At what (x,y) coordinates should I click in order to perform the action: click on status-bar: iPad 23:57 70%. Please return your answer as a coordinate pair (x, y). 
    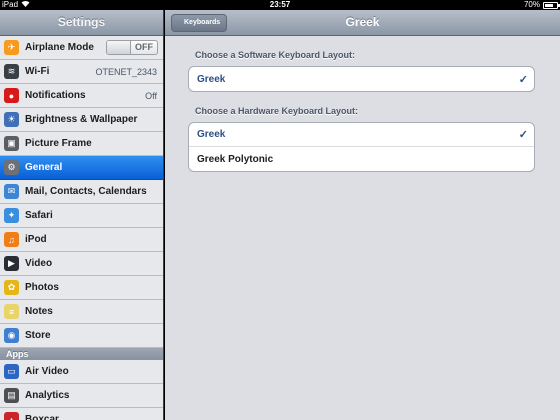
    Looking at the image, I should click on (280, 5).